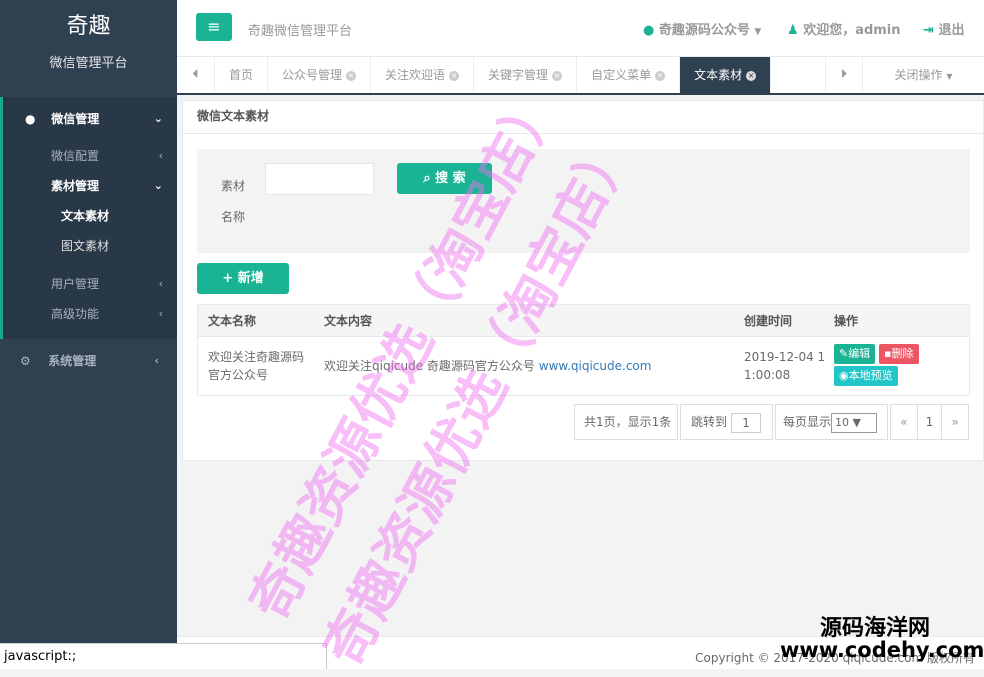  I want to click on trash-icon: ▪, so click(888, 353).